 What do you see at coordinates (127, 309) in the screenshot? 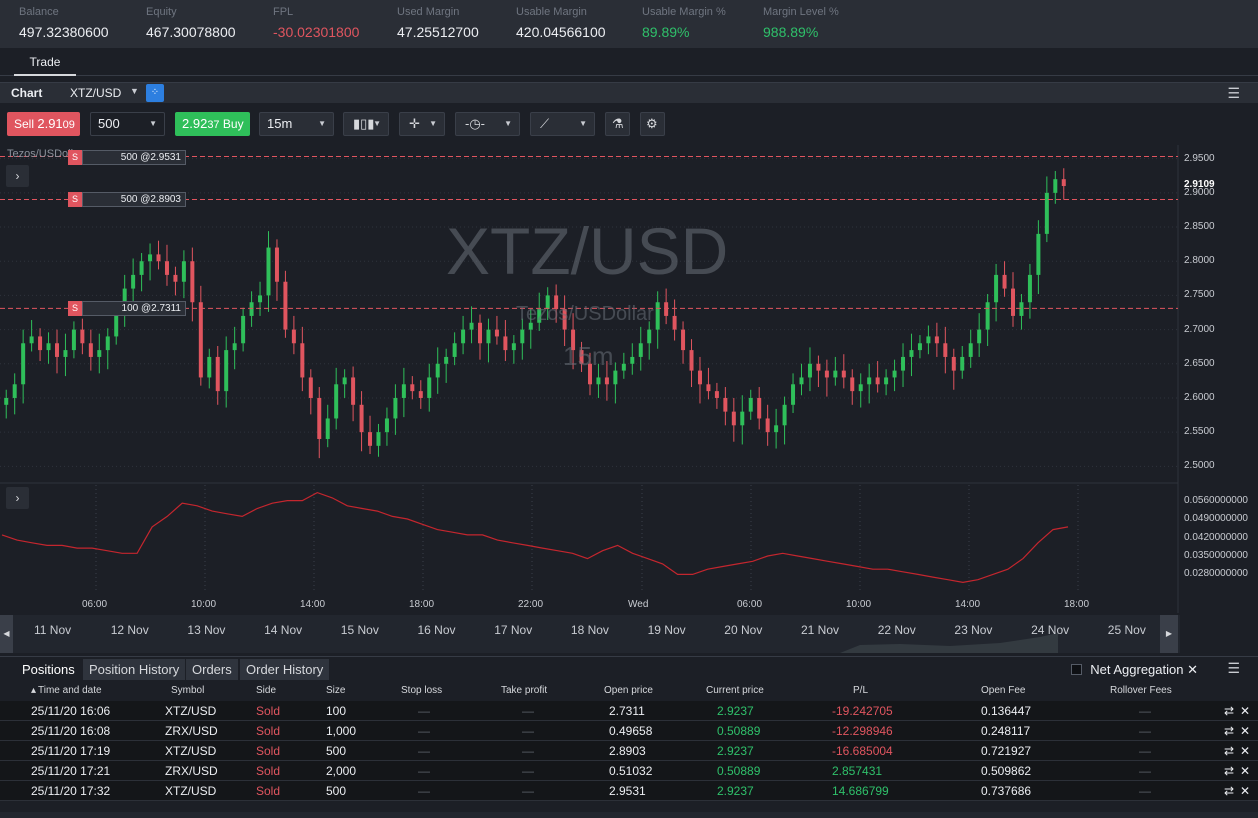
I see `order-tag: S 100 @2.7311` at bounding box center [127, 309].